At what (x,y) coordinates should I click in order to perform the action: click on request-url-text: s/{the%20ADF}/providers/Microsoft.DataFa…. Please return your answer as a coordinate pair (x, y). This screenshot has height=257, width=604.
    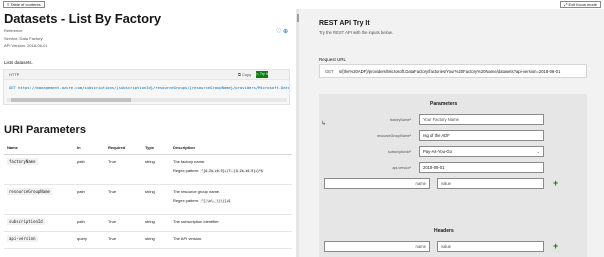
    Looking at the image, I should click on (450, 71).